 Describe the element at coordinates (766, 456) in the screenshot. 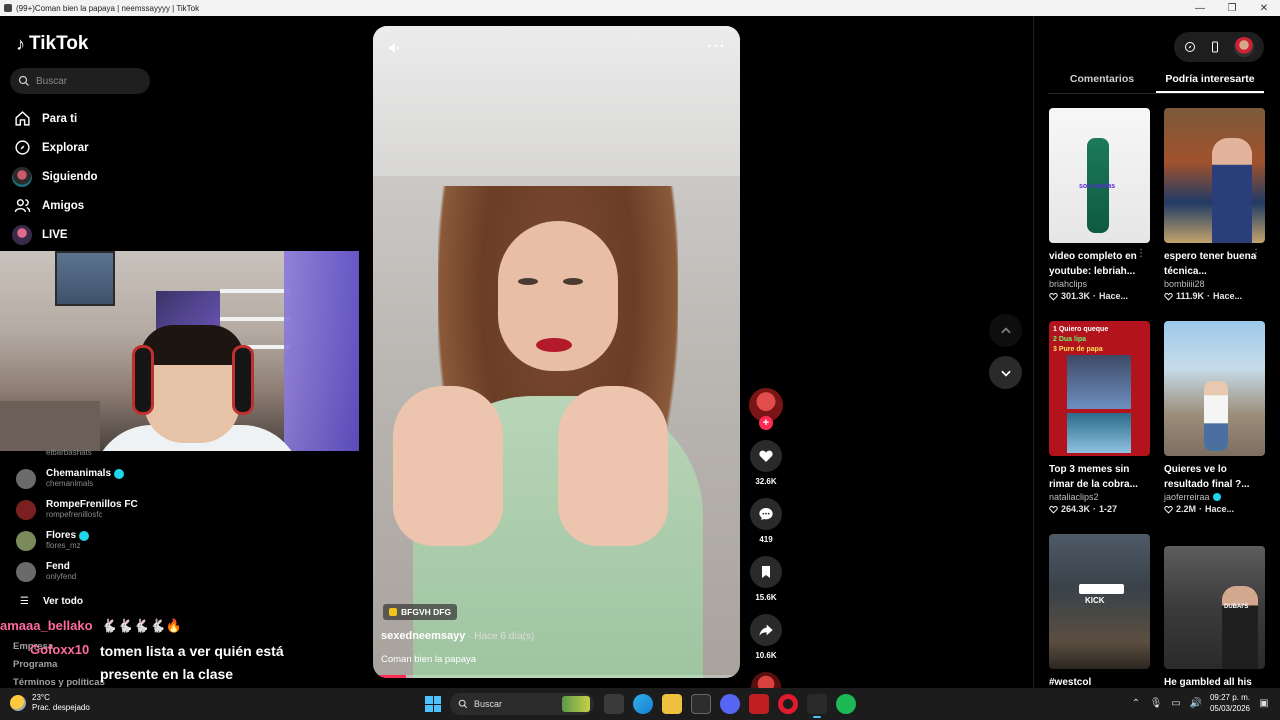

I see `like-button` at that location.